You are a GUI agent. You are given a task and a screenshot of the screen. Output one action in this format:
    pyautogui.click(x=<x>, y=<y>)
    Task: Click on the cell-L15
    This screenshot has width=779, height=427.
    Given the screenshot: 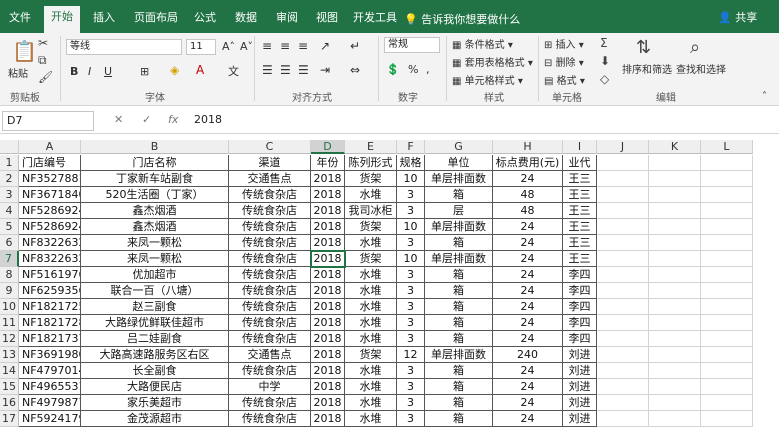 What is the action you would take?
    pyautogui.click(x=727, y=387)
    